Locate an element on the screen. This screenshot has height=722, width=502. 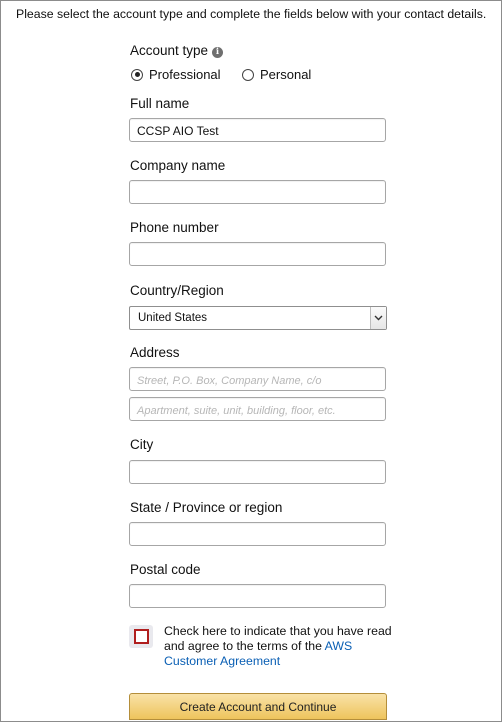
phone-number-label: Phone number is located at coordinates (174, 227).